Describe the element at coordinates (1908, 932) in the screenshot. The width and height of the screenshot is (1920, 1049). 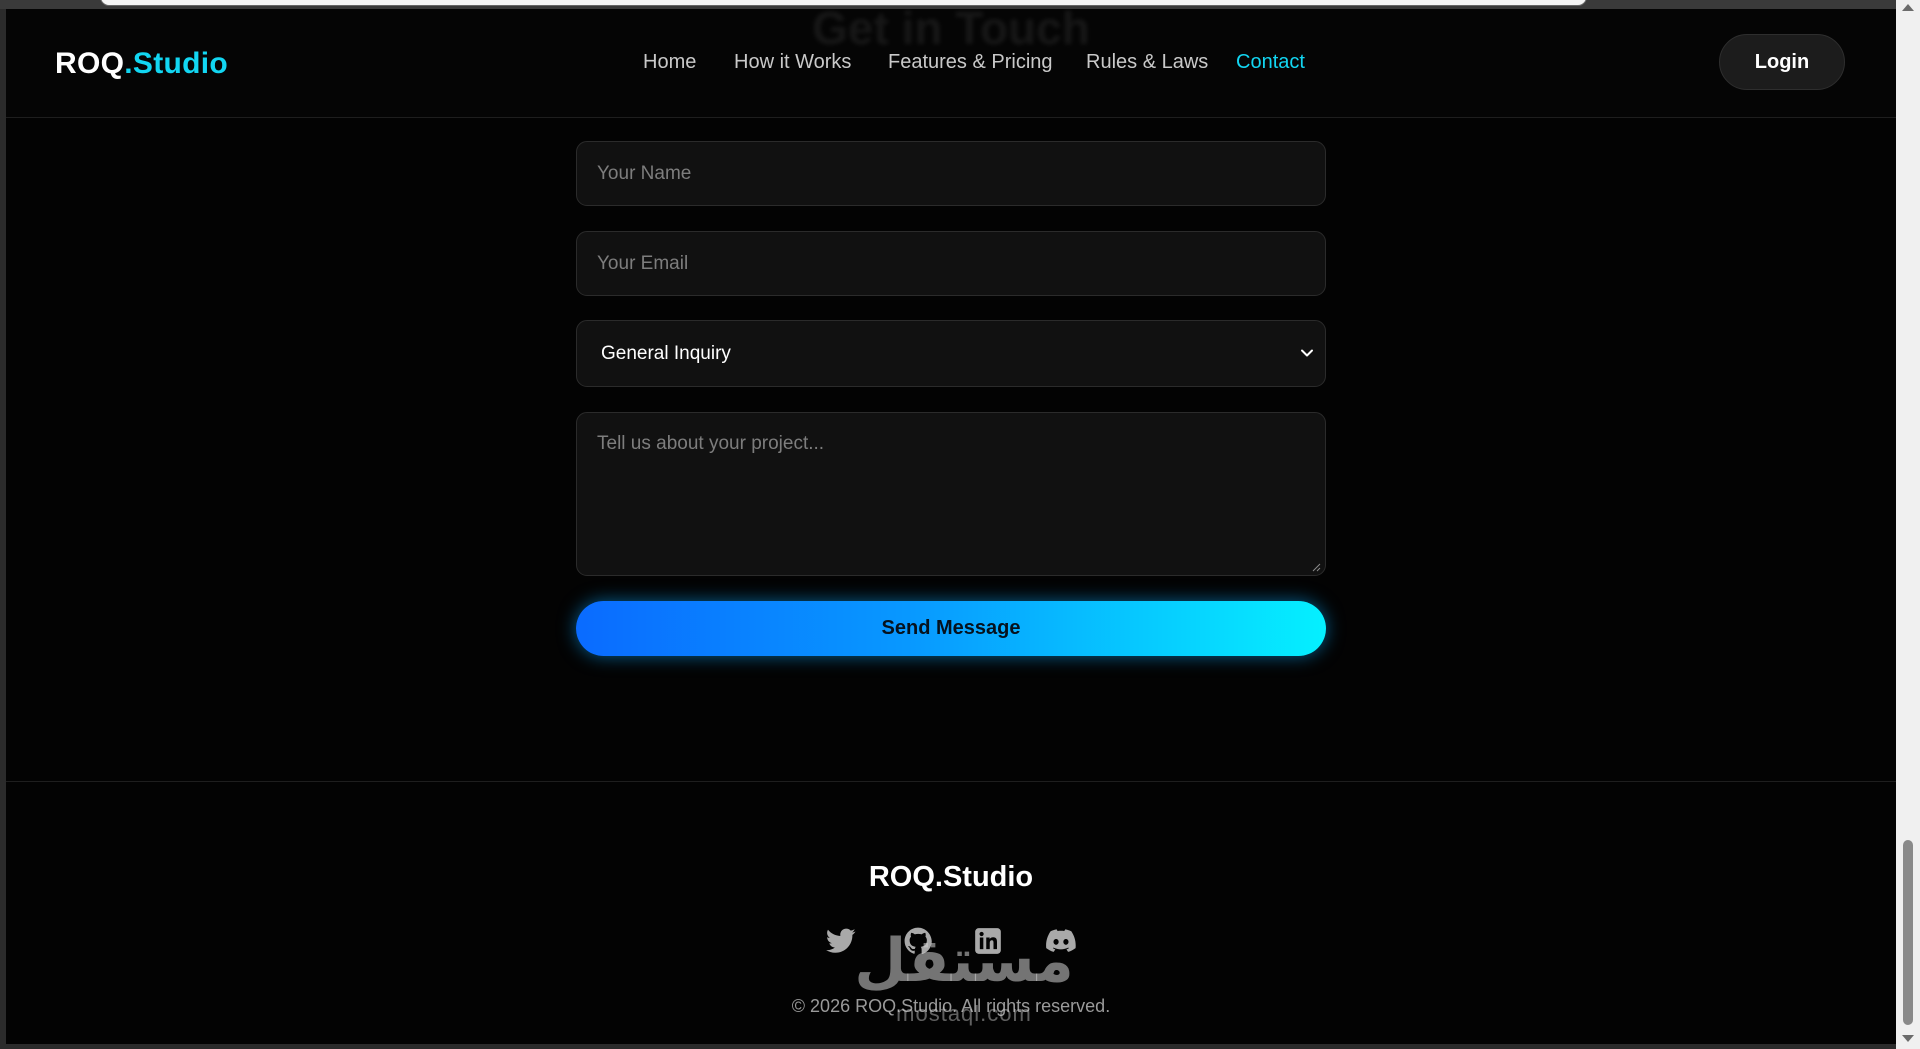
I see `scroll-thumb` at that location.